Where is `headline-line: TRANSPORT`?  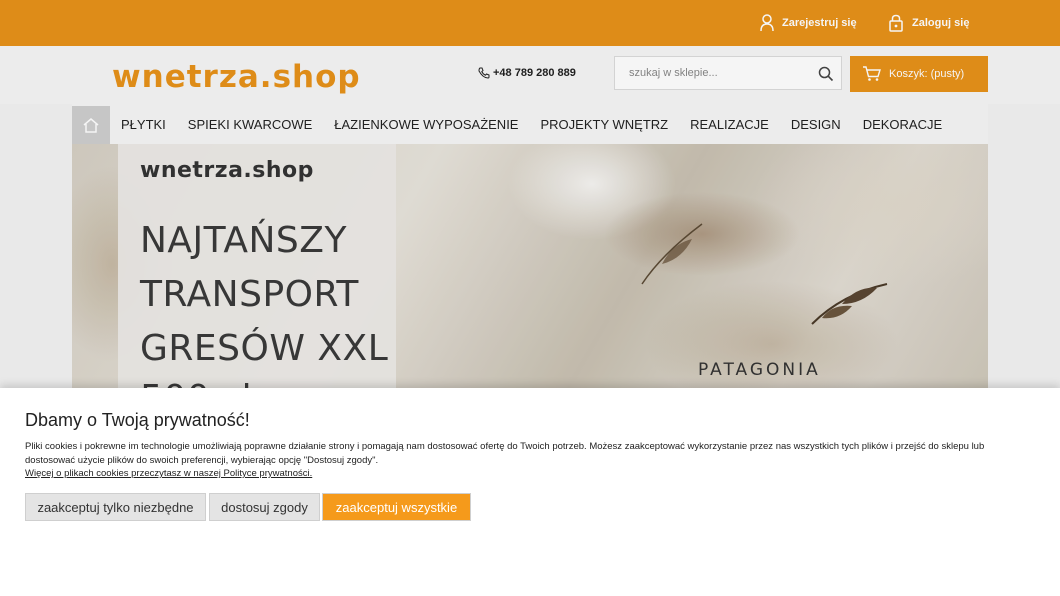 headline-line: TRANSPORT is located at coordinates (249, 294).